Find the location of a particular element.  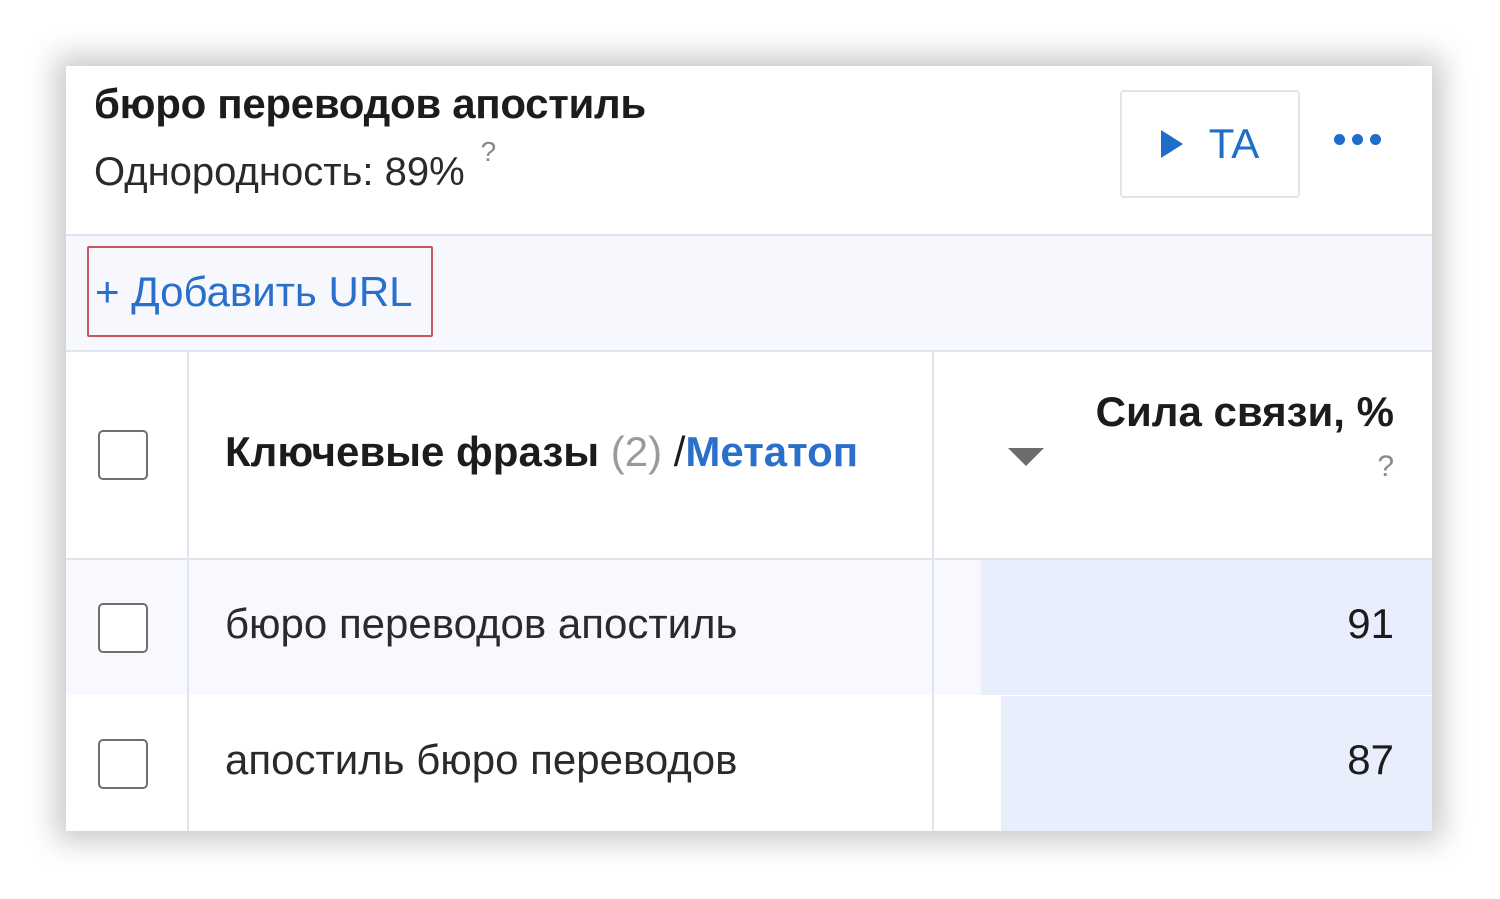

sort-caret-icon is located at coordinates (1026, 457).